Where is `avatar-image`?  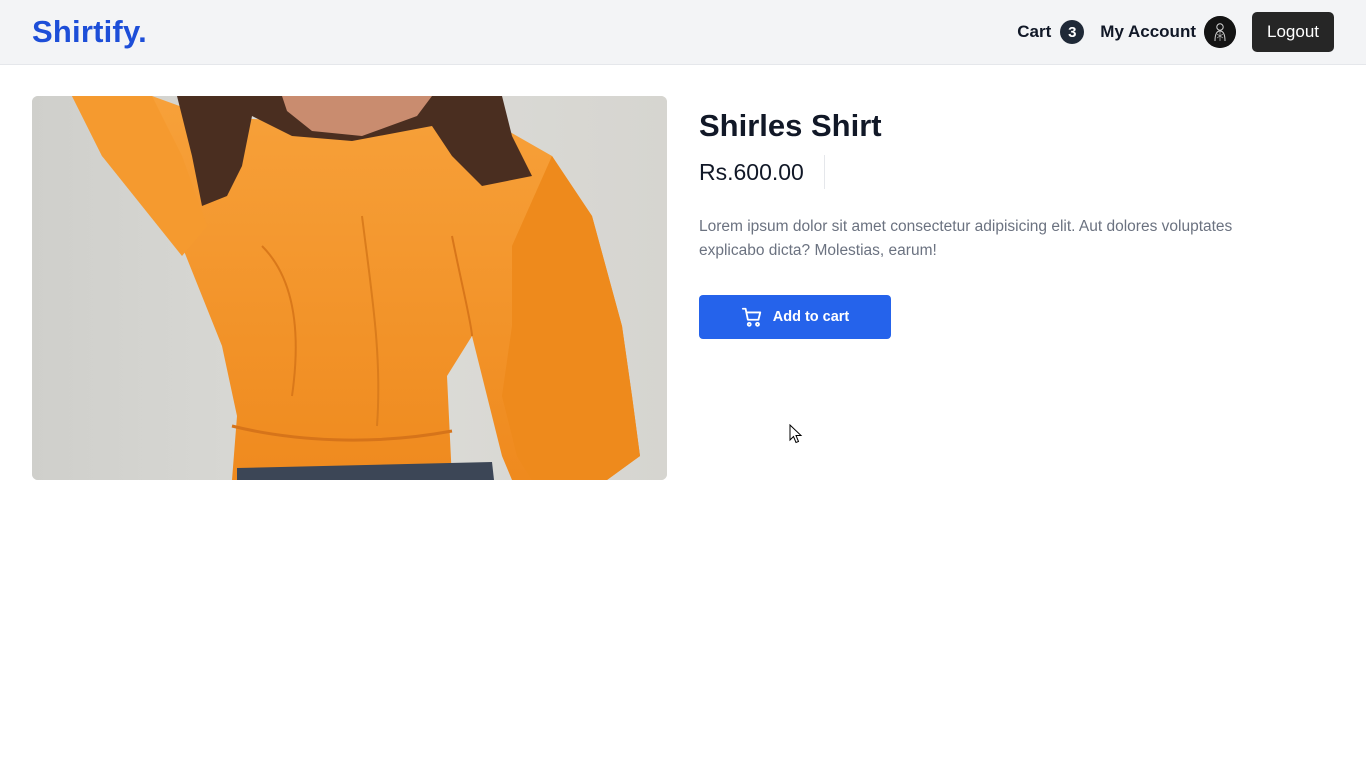 avatar-image is located at coordinates (1220, 32).